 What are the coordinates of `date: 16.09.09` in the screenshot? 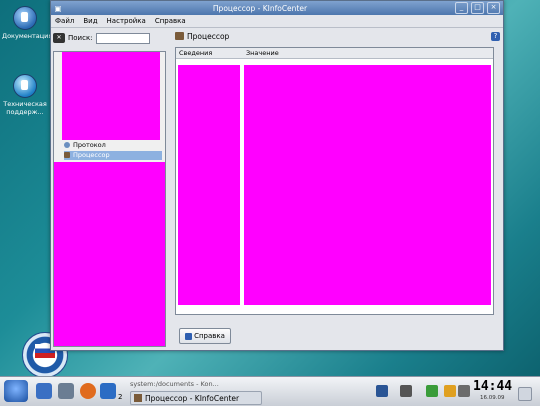 It's located at (492, 398).